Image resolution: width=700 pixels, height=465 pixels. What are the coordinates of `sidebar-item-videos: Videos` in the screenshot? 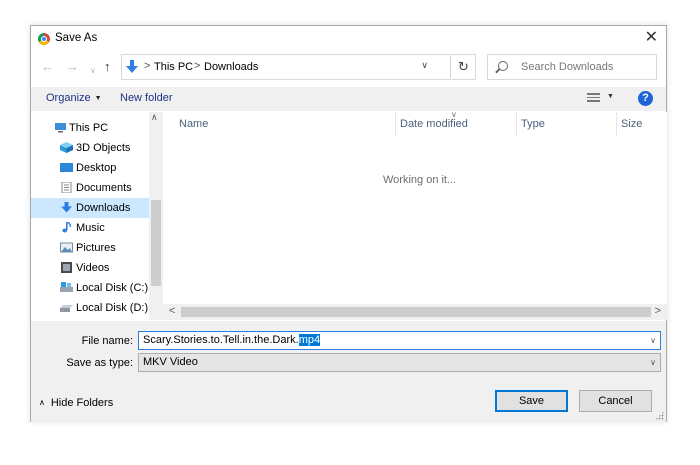 It's located at (90, 268).